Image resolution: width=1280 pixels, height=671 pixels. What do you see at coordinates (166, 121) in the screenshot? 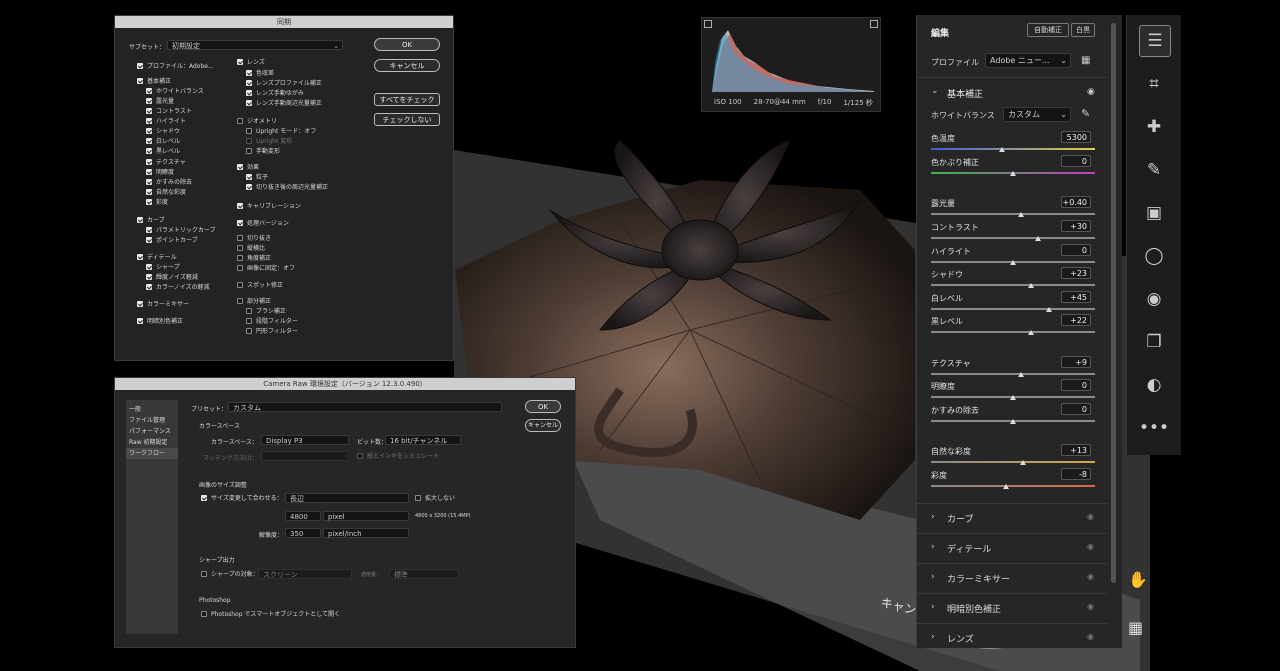
I see `sync-checkbox: ハイライト` at bounding box center [166, 121].